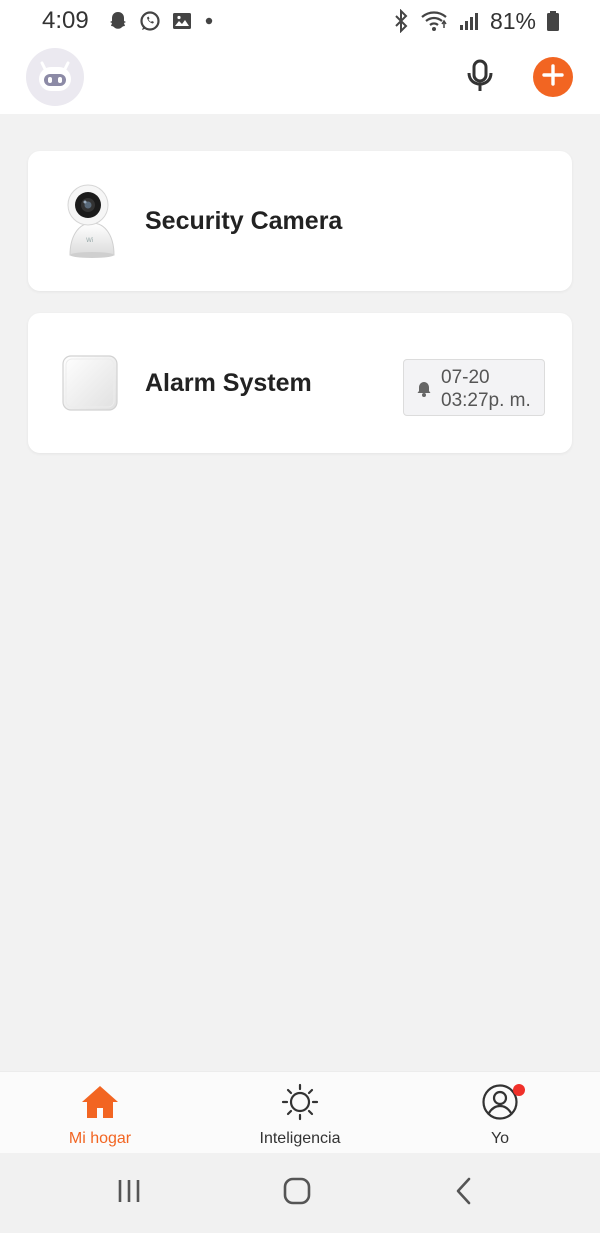 Image resolution: width=600 pixels, height=1233 pixels. I want to click on status-bar: 4:09 81%, so click(300, 21).